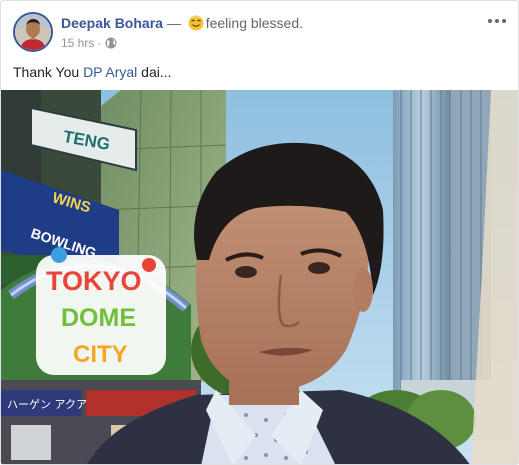  What do you see at coordinates (254, 23) in the screenshot?
I see `feeling-activity: feeling blessed.` at bounding box center [254, 23].